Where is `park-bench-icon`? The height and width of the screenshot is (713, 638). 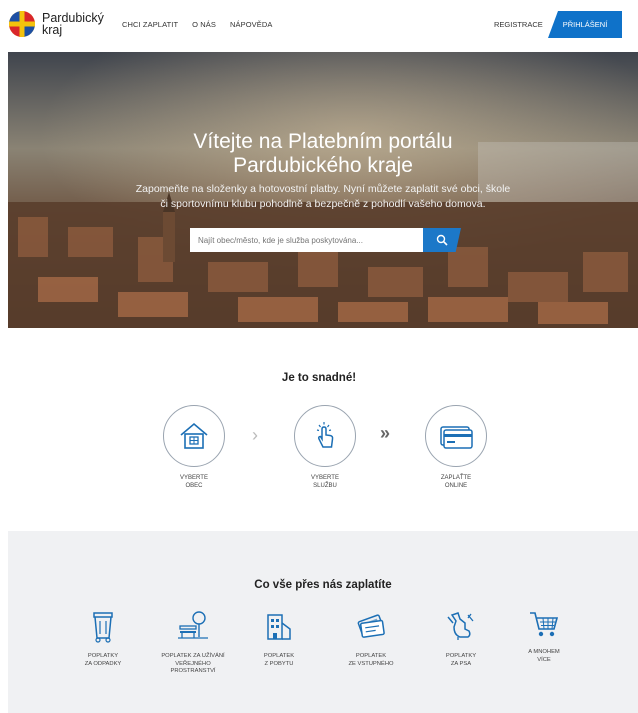
park-bench-icon is located at coordinates (193, 625).